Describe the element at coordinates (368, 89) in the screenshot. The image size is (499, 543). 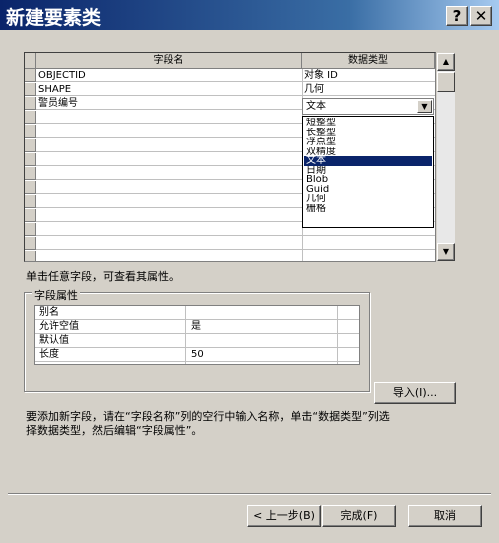
I see `data-type-cell: 几何` at that location.